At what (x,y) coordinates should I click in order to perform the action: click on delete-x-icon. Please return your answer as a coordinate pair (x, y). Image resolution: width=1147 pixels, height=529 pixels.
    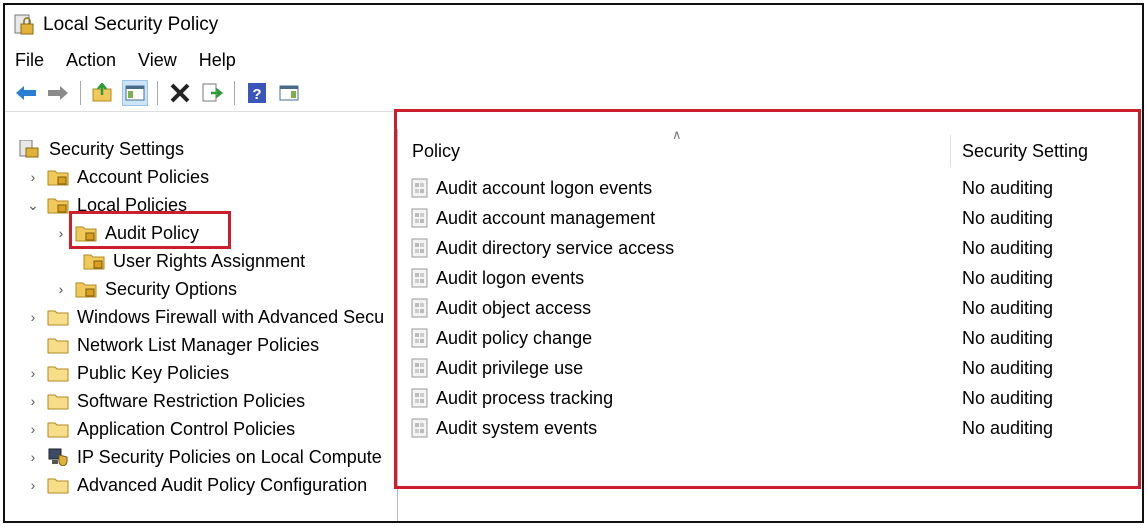
    Looking at the image, I should click on (180, 93).